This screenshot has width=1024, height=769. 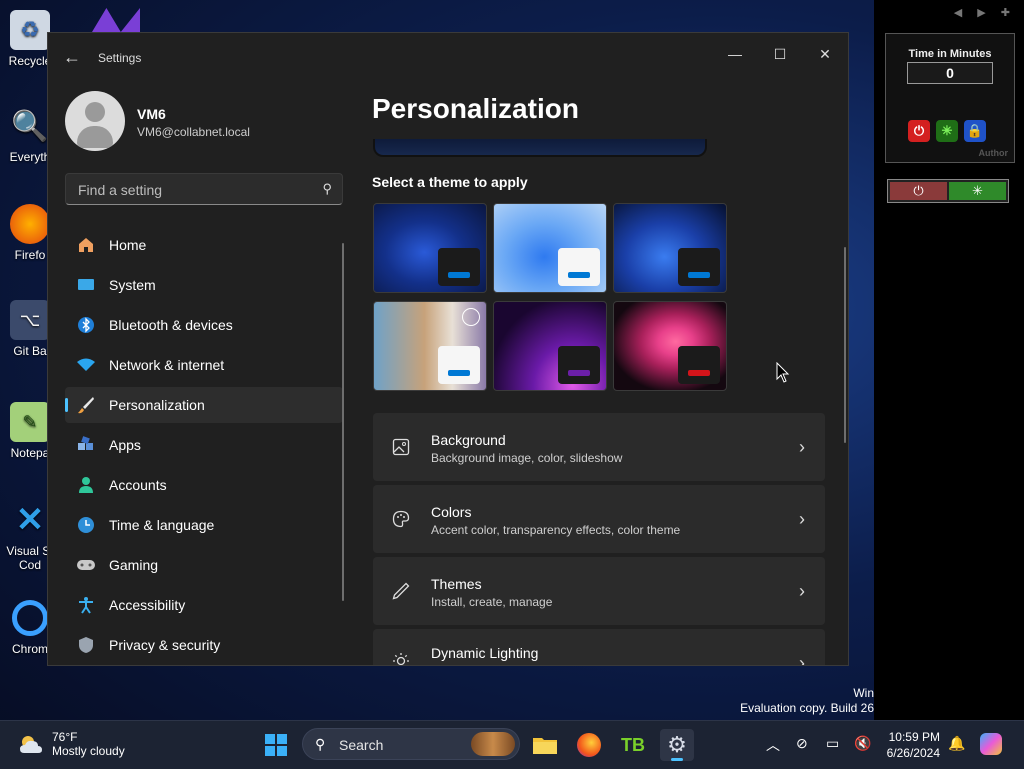 What do you see at coordinates (956, 743) in the screenshot?
I see `bell-icon: 🔔` at bounding box center [956, 743].